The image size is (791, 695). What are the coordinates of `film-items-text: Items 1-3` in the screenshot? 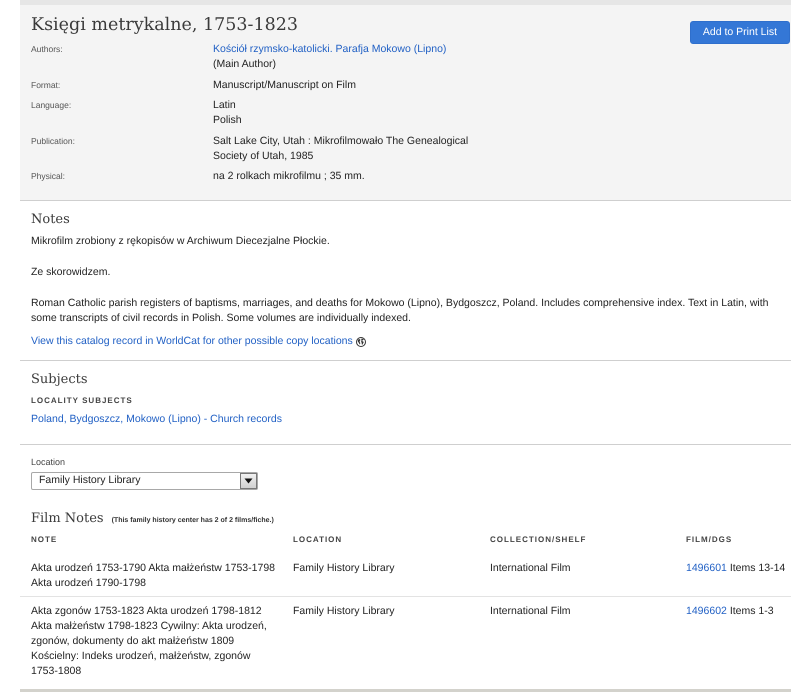 It's located at (752, 611).